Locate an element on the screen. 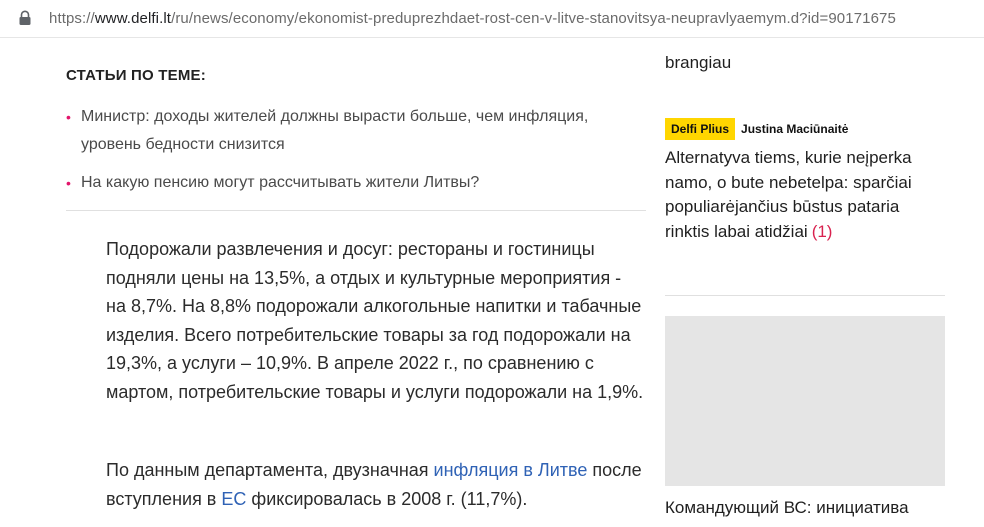 The width and height of the screenshot is (984, 527). sidebar-article-meta: Delfi Plius Justina Maciūnaitė is located at coordinates (756, 129).